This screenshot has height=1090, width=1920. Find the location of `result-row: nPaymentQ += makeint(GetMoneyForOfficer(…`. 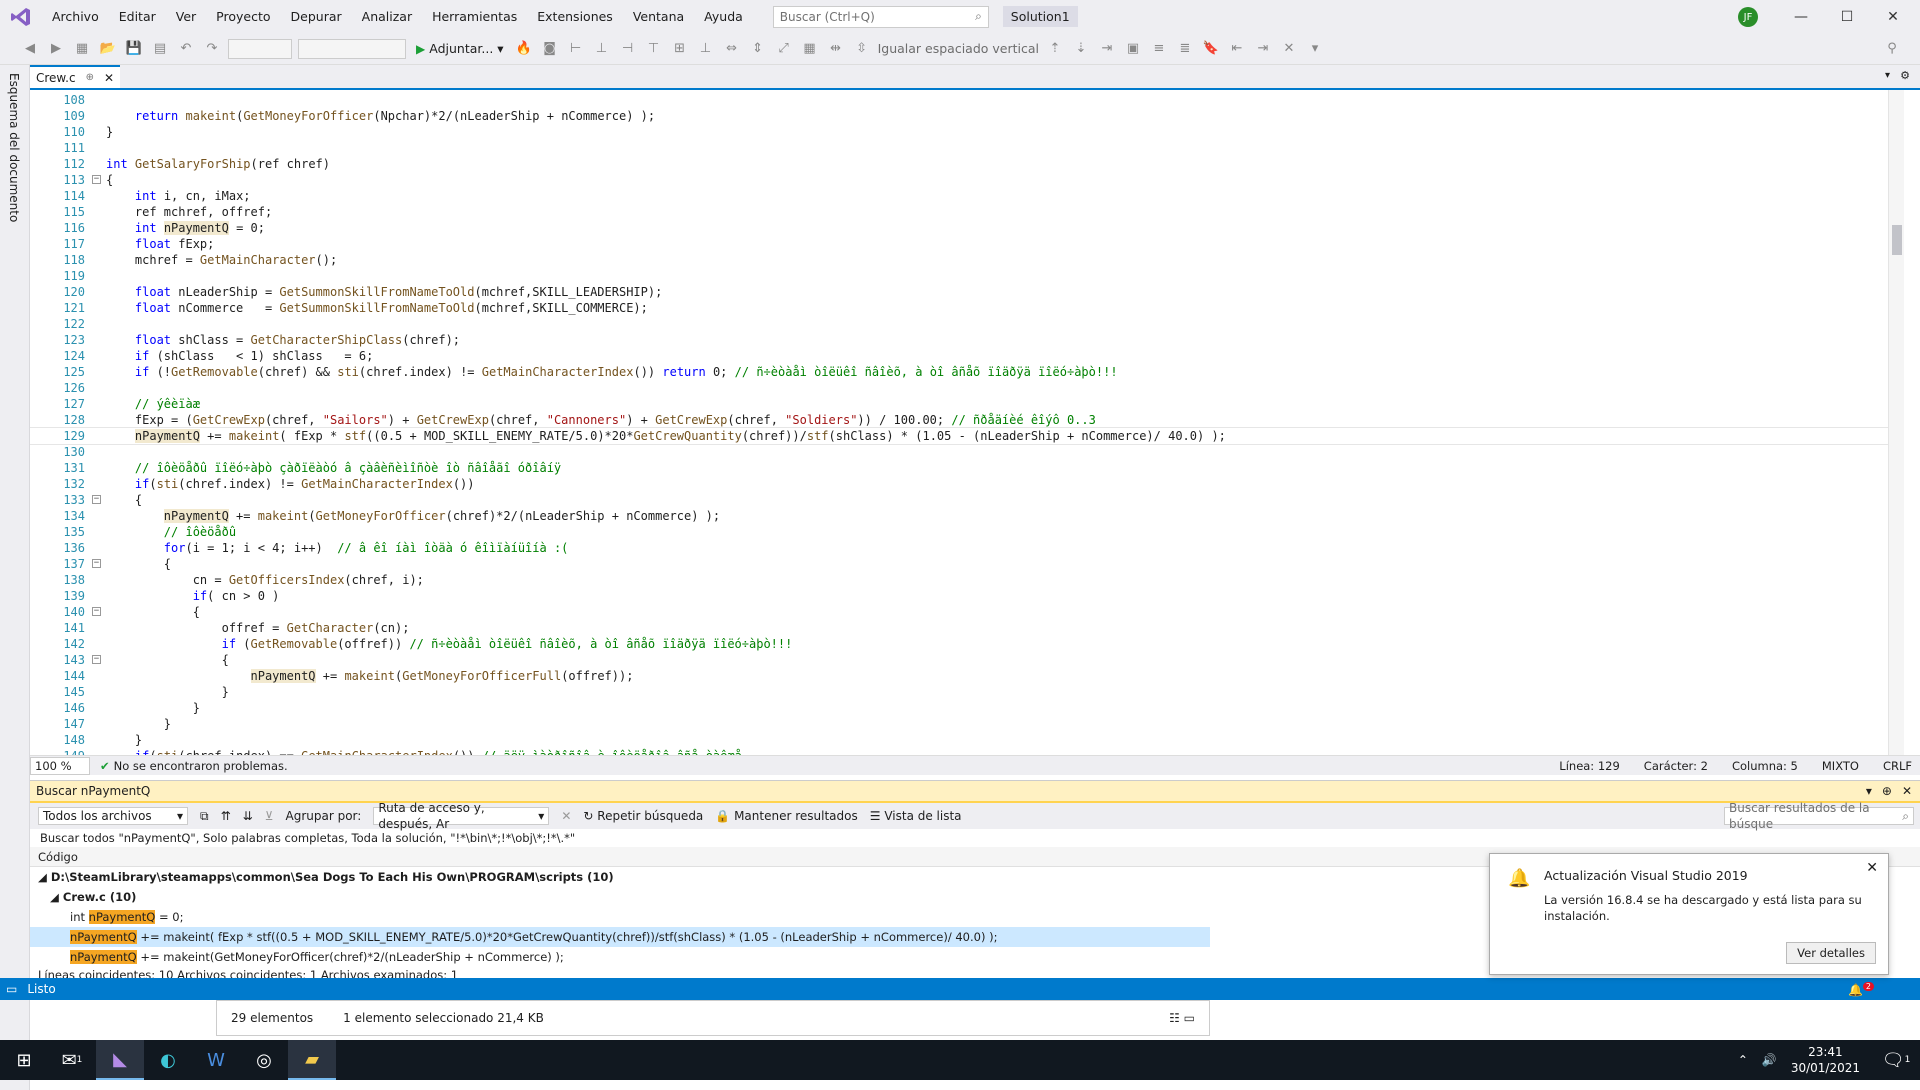

result-row: nPaymentQ += makeint(GetMoneyForOfficer(… is located at coordinates (620, 957).